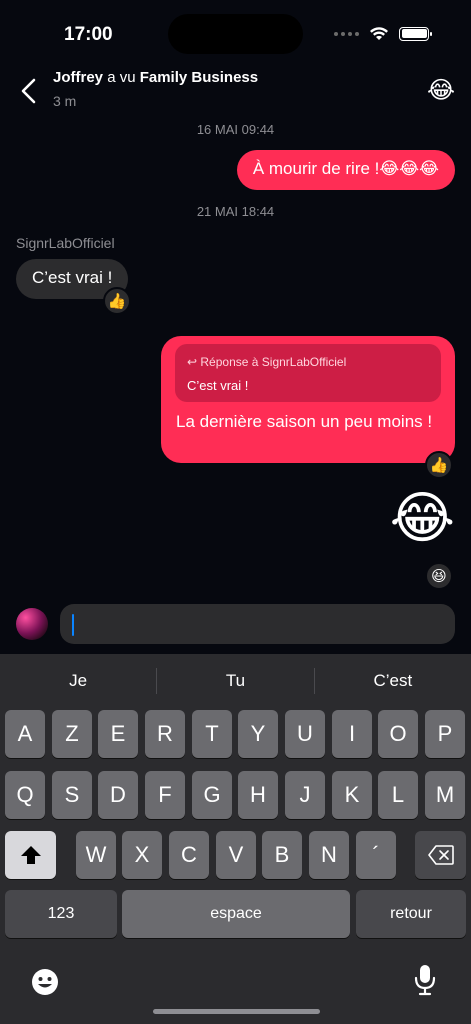 The height and width of the screenshot is (1024, 471). I want to click on suggestion-1: Je, so click(78, 681).